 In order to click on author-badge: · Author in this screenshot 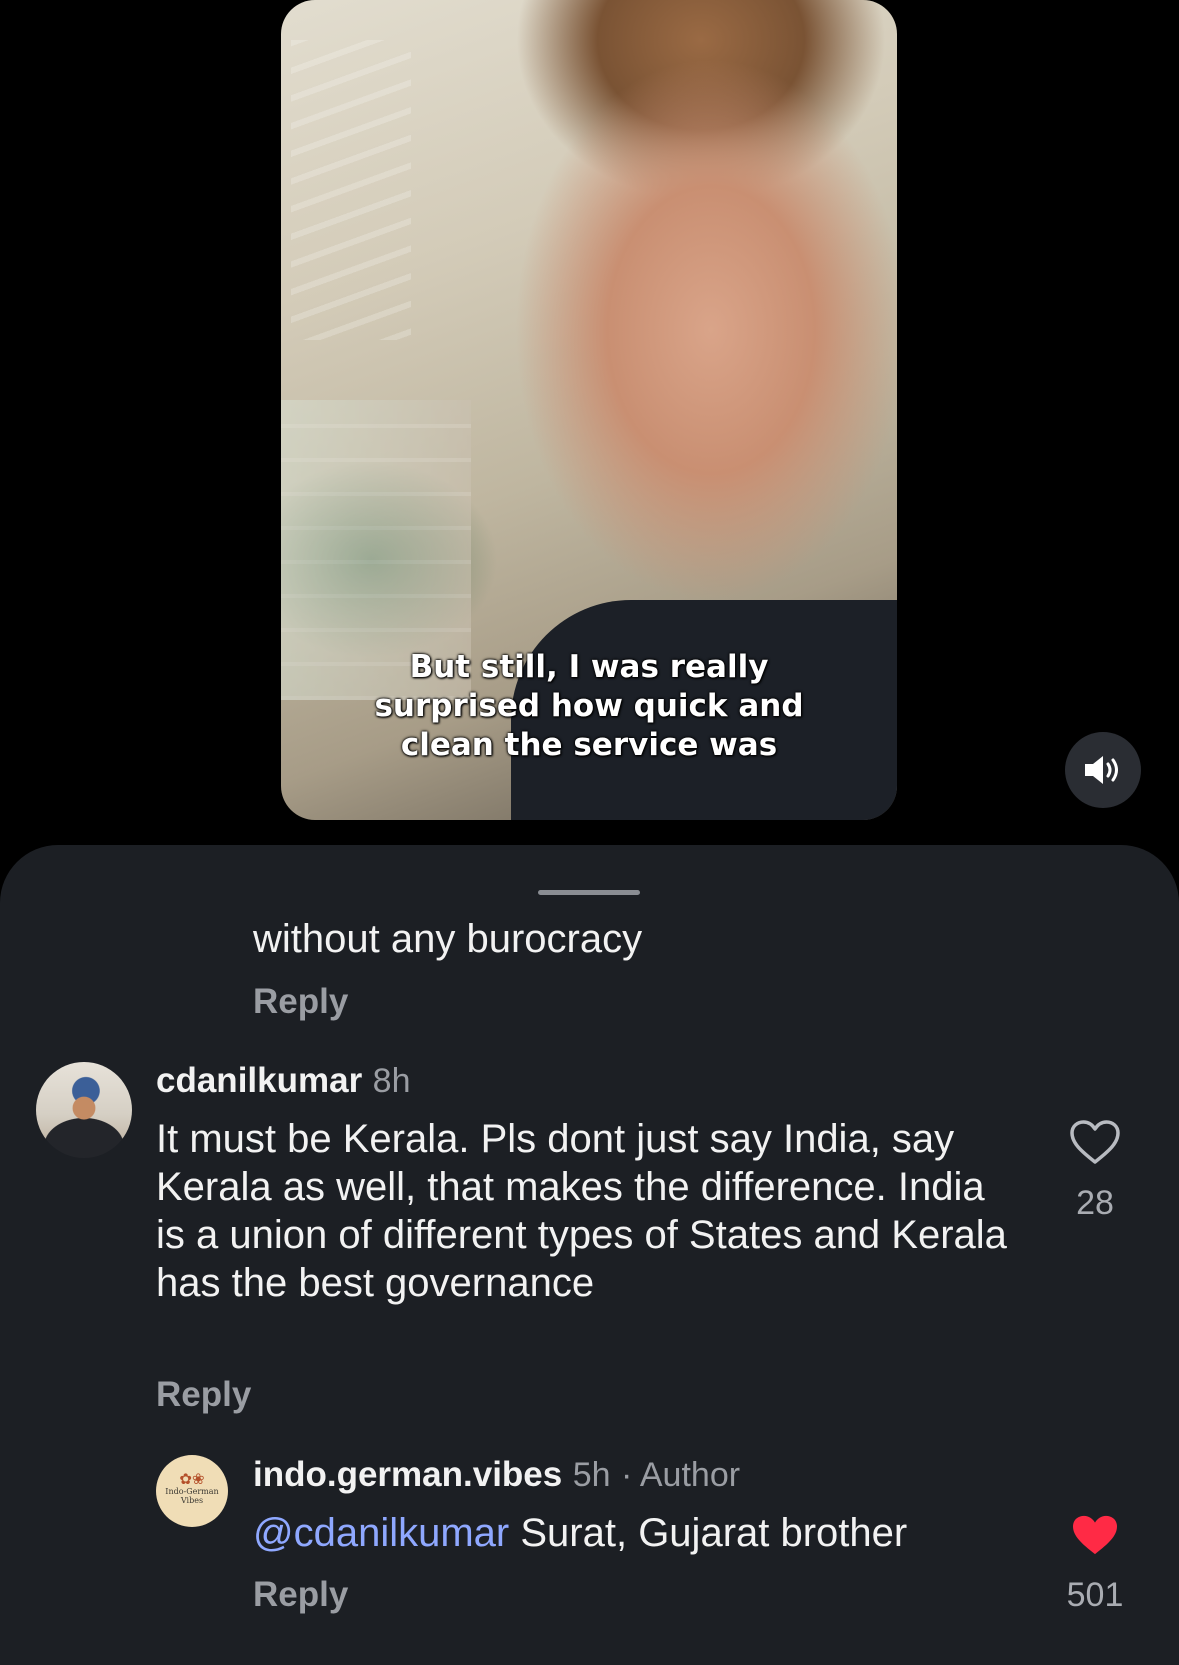, I will do `click(680, 1475)`.